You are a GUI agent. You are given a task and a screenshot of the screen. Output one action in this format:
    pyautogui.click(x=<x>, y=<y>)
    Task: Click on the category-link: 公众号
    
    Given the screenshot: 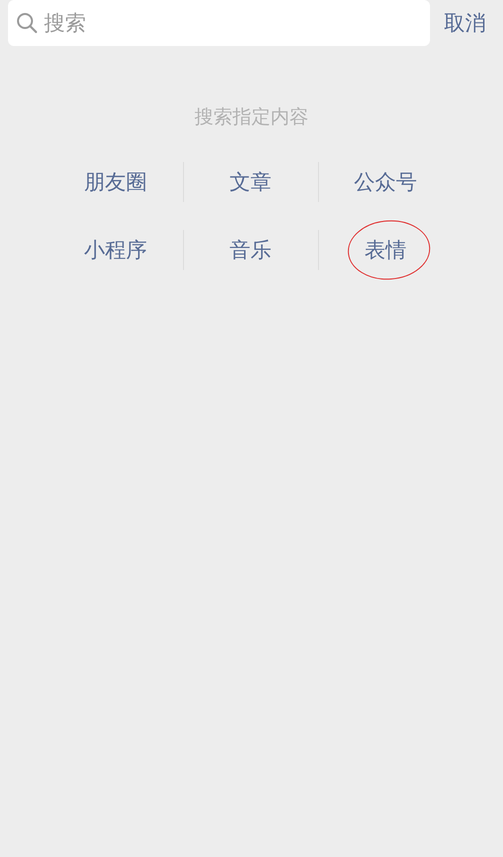 What is the action you would take?
    pyautogui.click(x=385, y=182)
    